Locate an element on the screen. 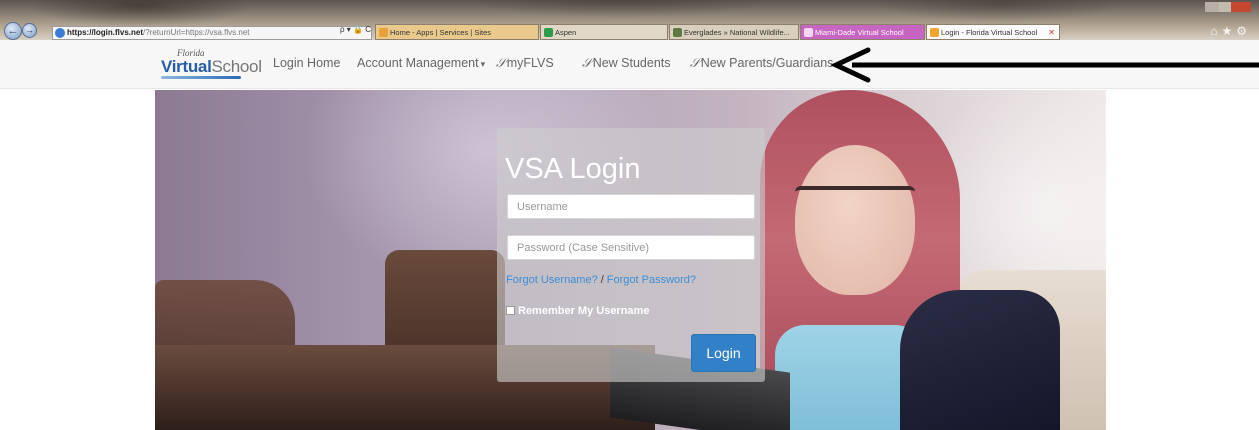 This screenshot has height=430, width=1259. tab-label: Miami-Dade Virtual School is located at coordinates (859, 32).